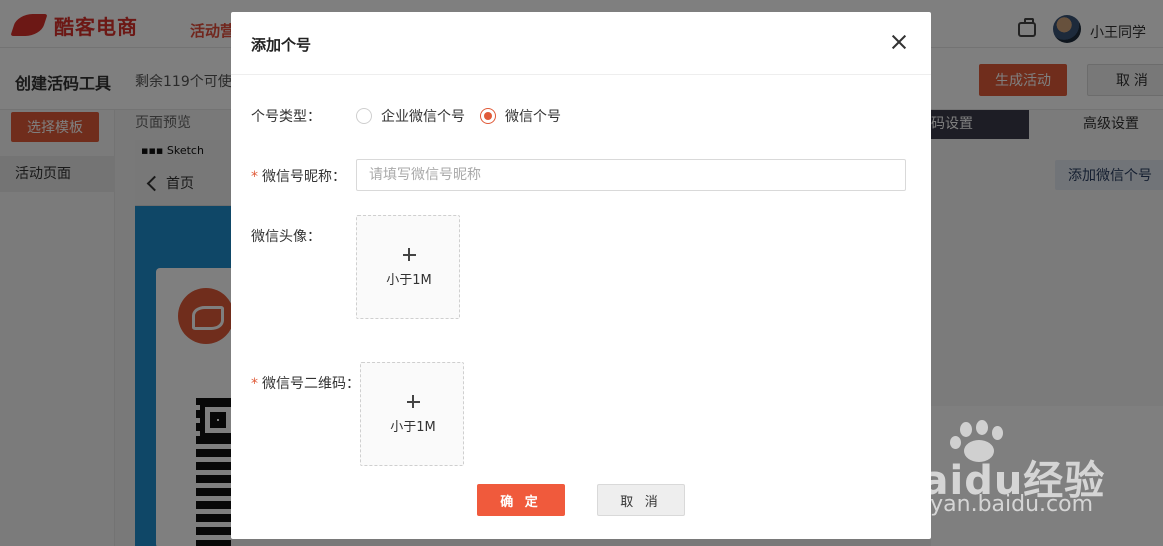 This screenshot has height=546, width=1163. What do you see at coordinates (581, 43) in the screenshot?
I see `dialog-header: 添加个号` at bounding box center [581, 43].